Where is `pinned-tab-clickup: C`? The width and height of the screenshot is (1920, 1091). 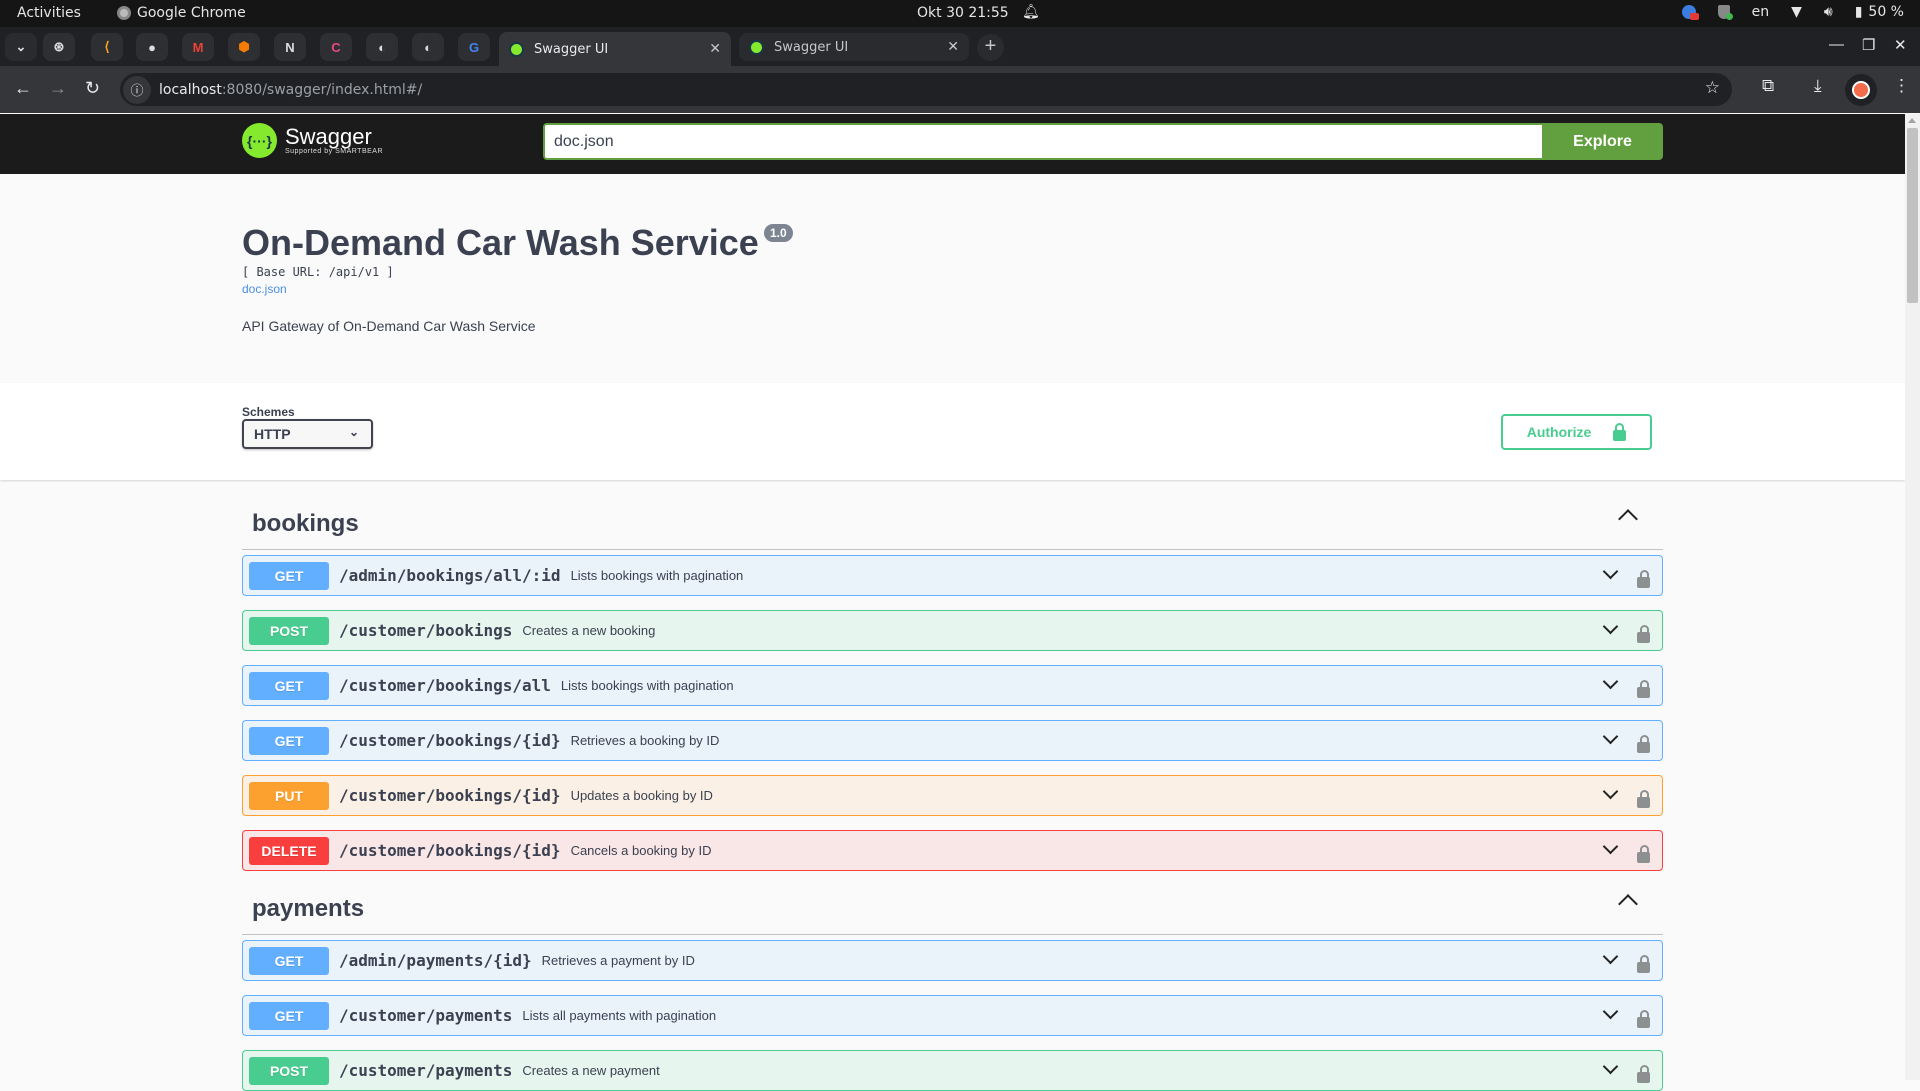
pinned-tab-clickup: C is located at coordinates (336, 47).